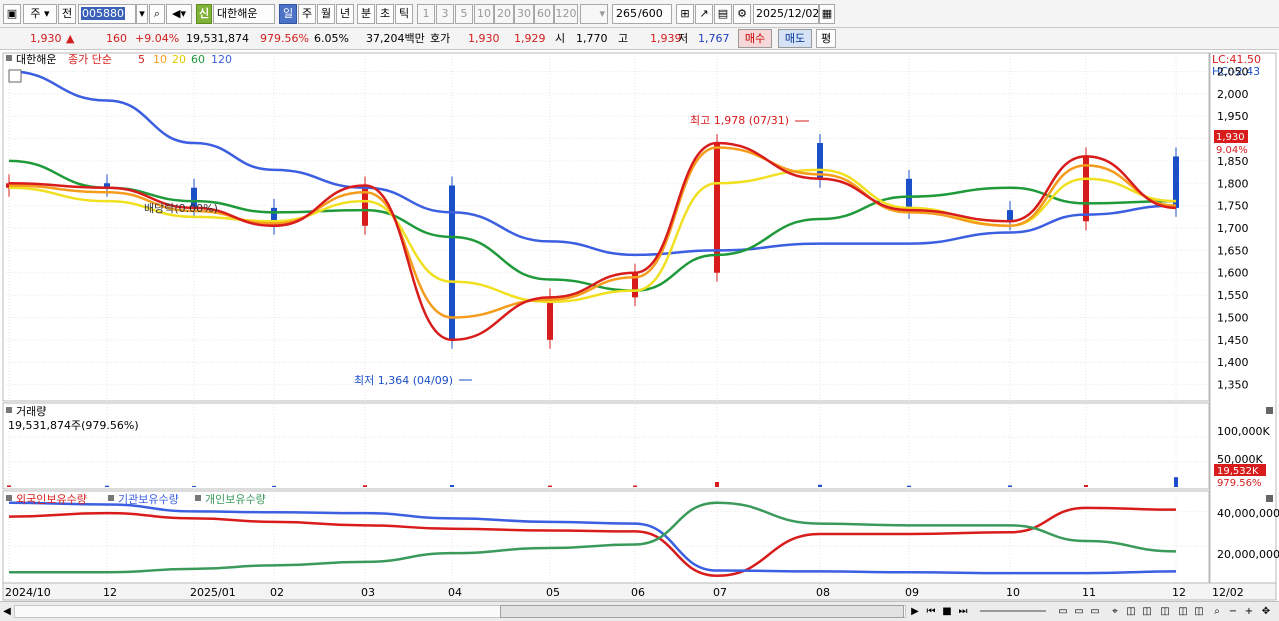 Image resolution: width=1279 pixels, height=621 pixels. Describe the element at coordinates (1269, 498) in the screenshot. I see `holdings-panel-close-icon` at that location.